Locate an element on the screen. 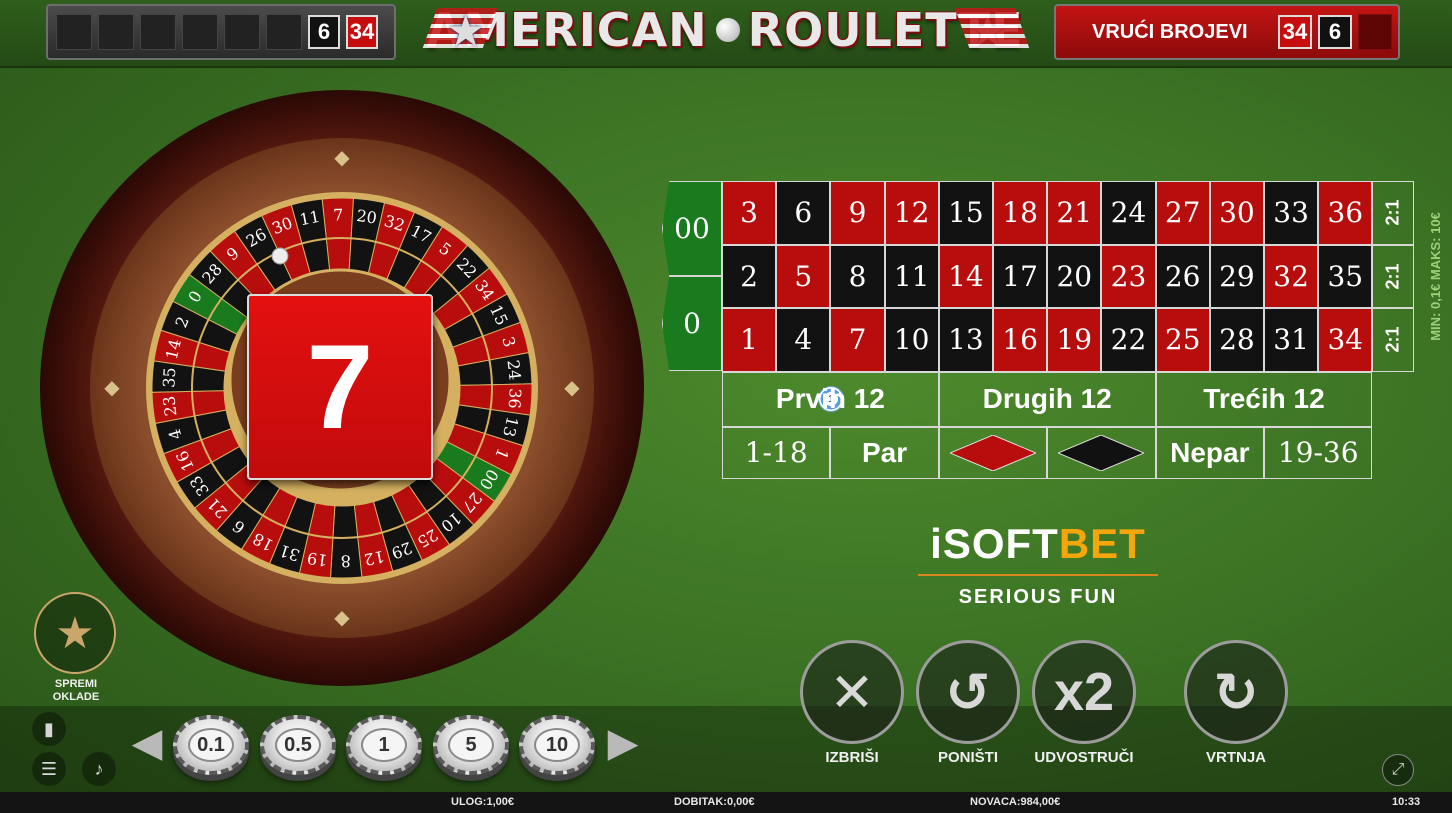 Image resolution: width=1452 pixels, height=813 pixels. undo-button: ↺ is located at coordinates (968, 692).